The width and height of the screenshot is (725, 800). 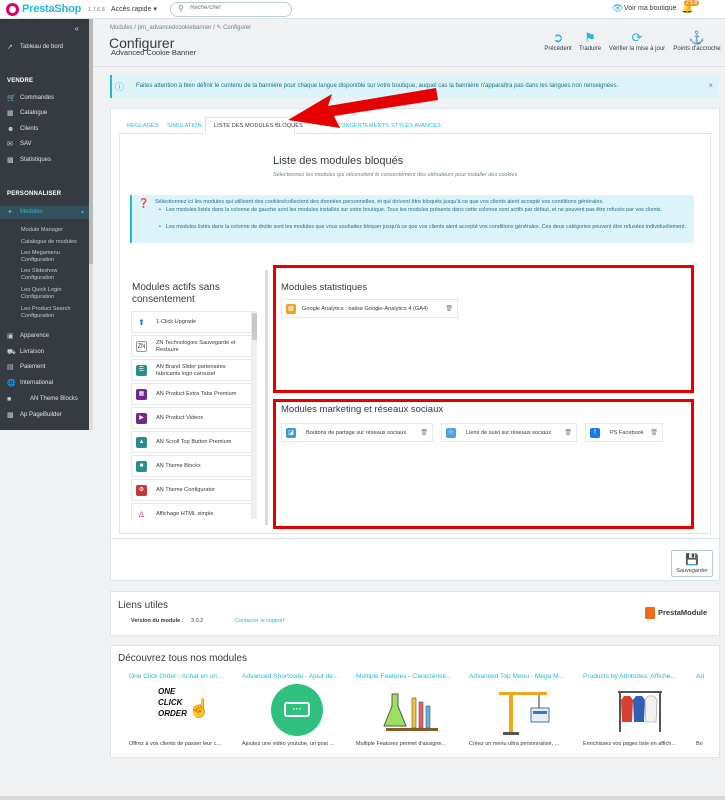 What do you see at coordinates (650, 8) in the screenshot?
I see `view-shop-link: Voir ma boutique` at bounding box center [650, 8].